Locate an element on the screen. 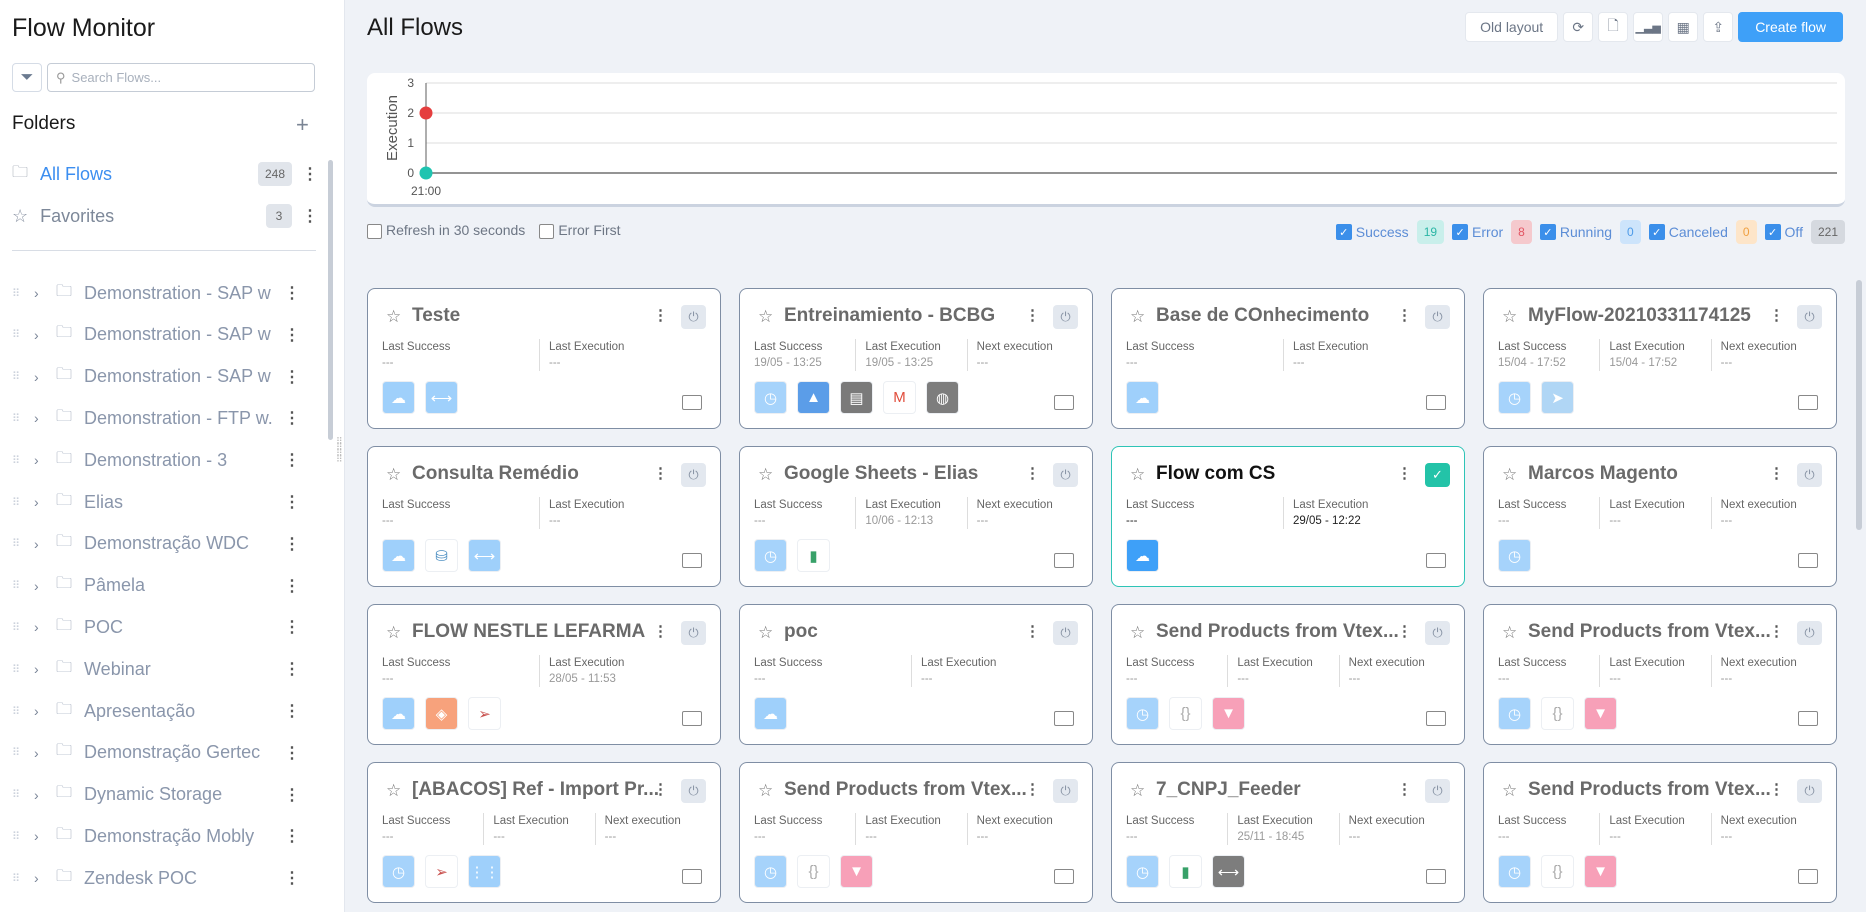 This screenshot has width=1866, height=912. folder-item: ⠿ › 🗀 Demonstração Mobly ⋮ is located at coordinates (162, 836).